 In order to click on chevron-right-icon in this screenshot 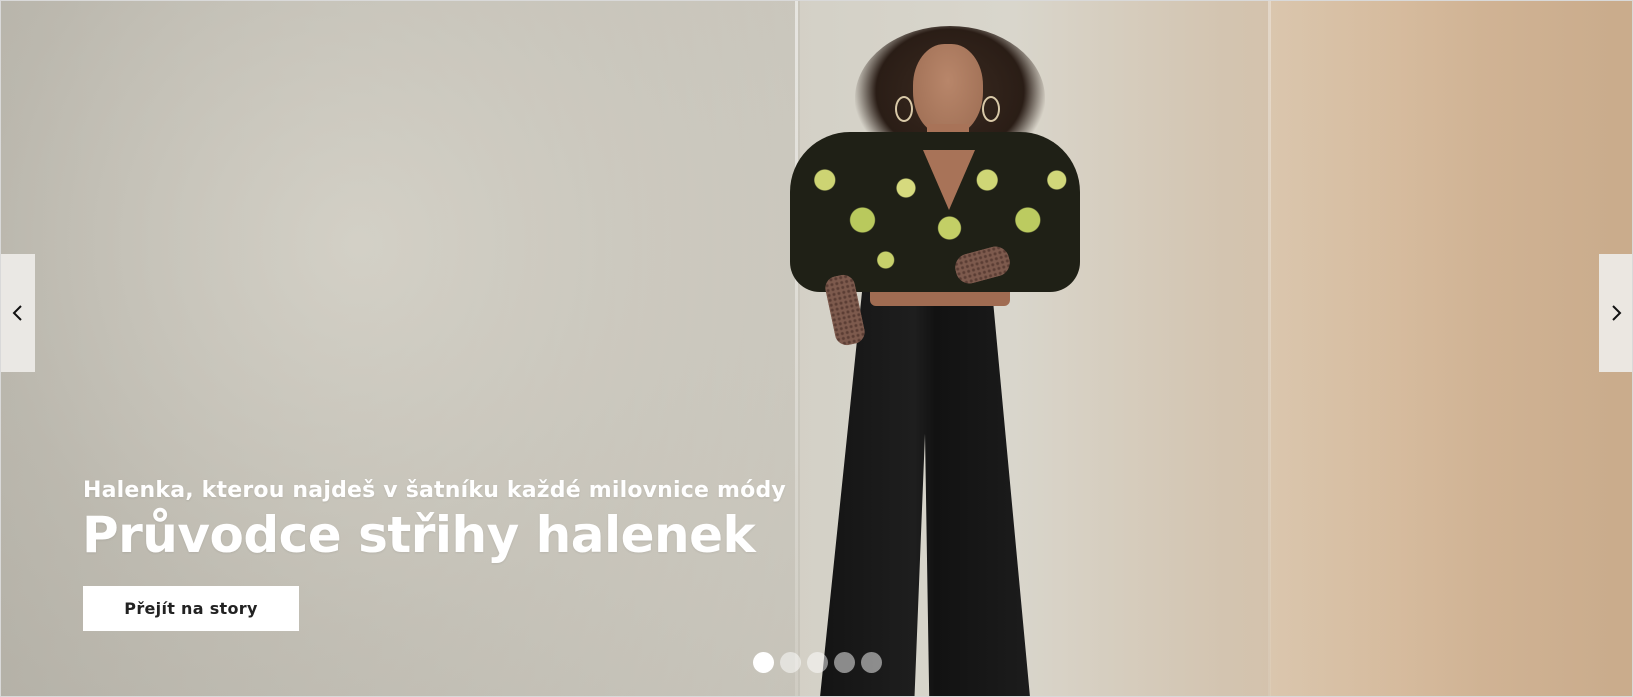, I will do `click(1617, 313)`.